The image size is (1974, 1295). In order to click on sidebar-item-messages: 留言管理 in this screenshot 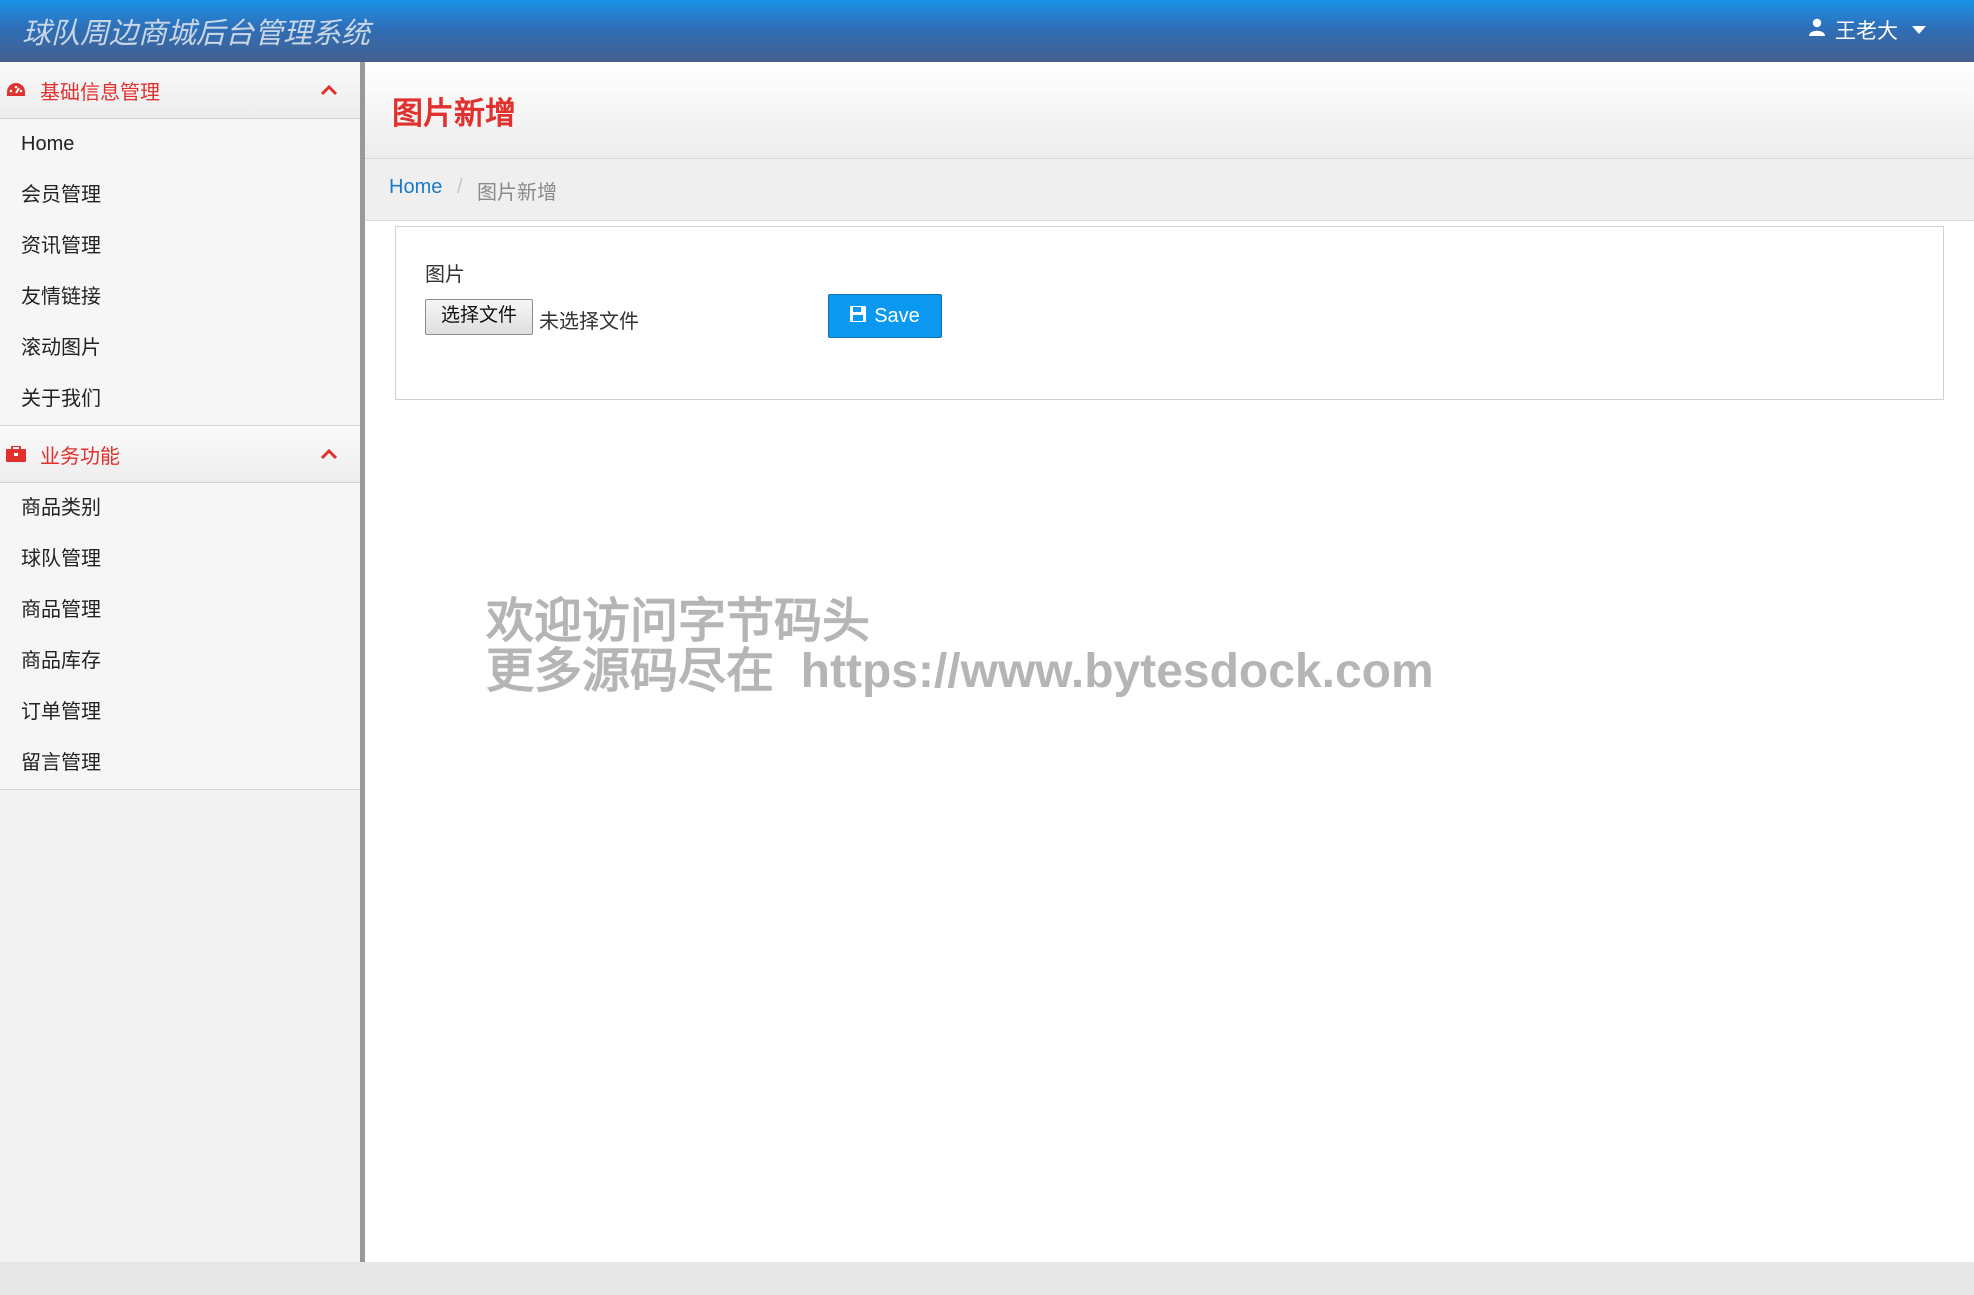, I will do `click(180, 763)`.